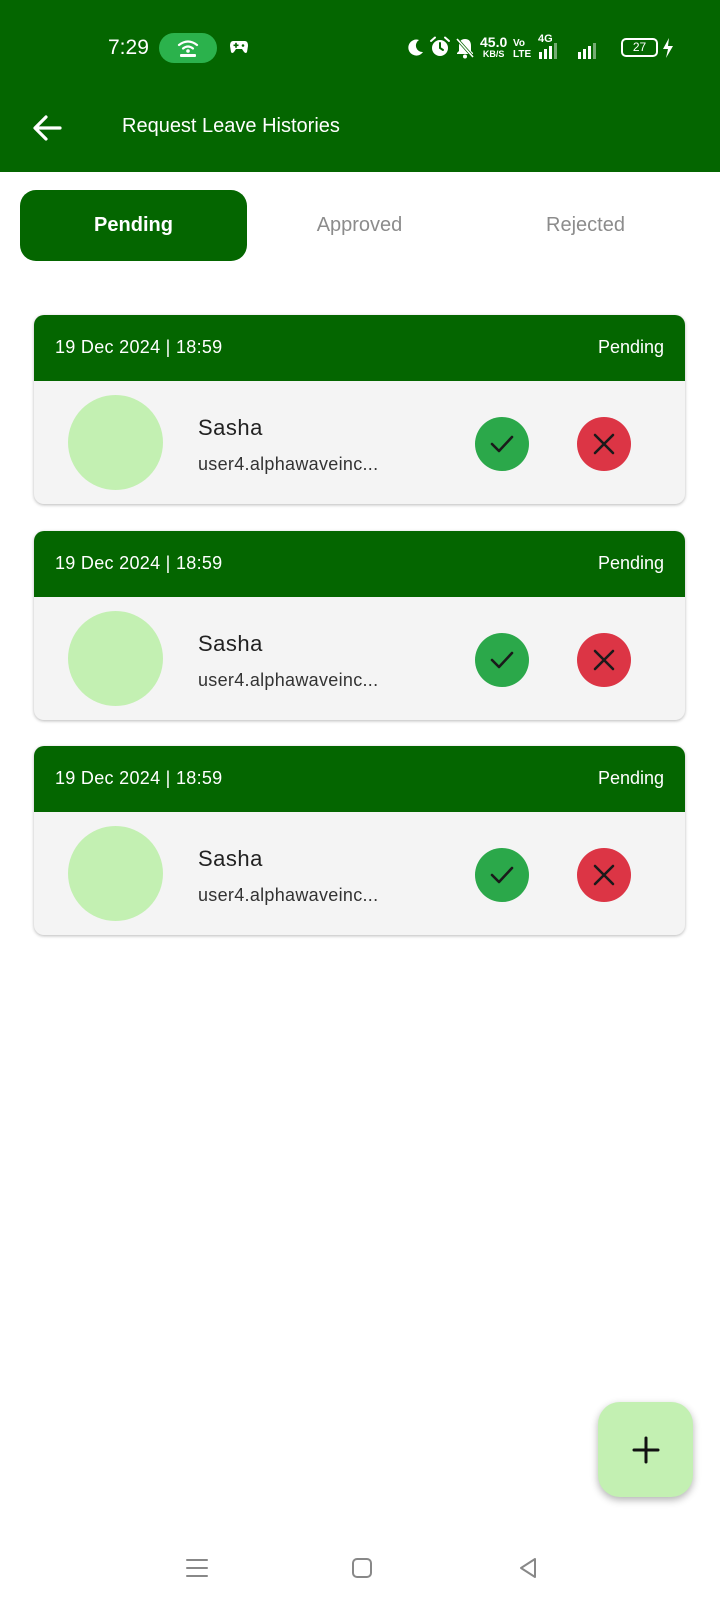 The height and width of the screenshot is (1600, 720). Describe the element at coordinates (522, 54) in the screenshot. I see `volte-bottom: LTE` at that location.